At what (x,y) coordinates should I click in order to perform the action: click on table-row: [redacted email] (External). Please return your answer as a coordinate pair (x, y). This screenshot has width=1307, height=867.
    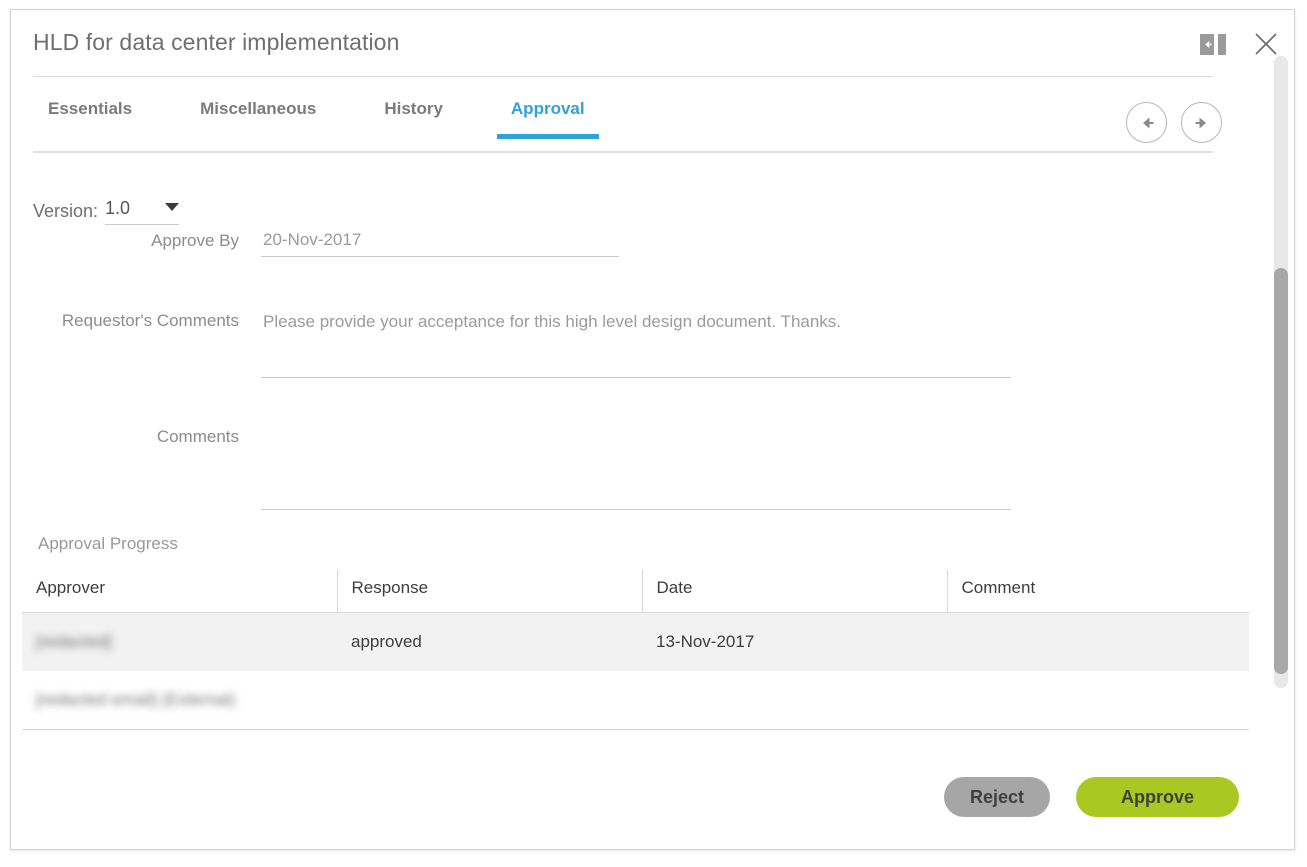
    Looking at the image, I should click on (635, 700).